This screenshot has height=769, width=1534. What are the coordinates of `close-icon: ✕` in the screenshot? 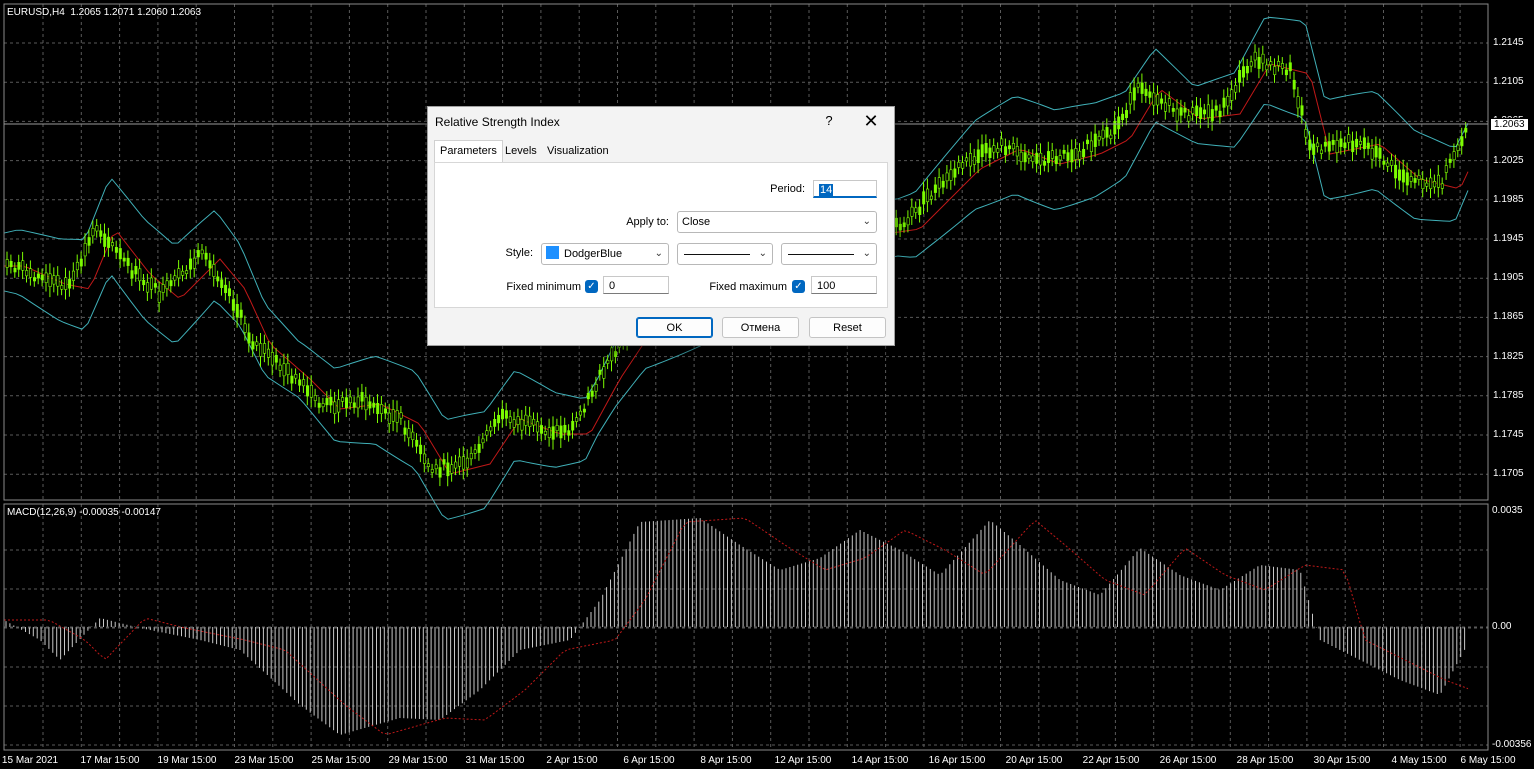 It's located at (871, 122).